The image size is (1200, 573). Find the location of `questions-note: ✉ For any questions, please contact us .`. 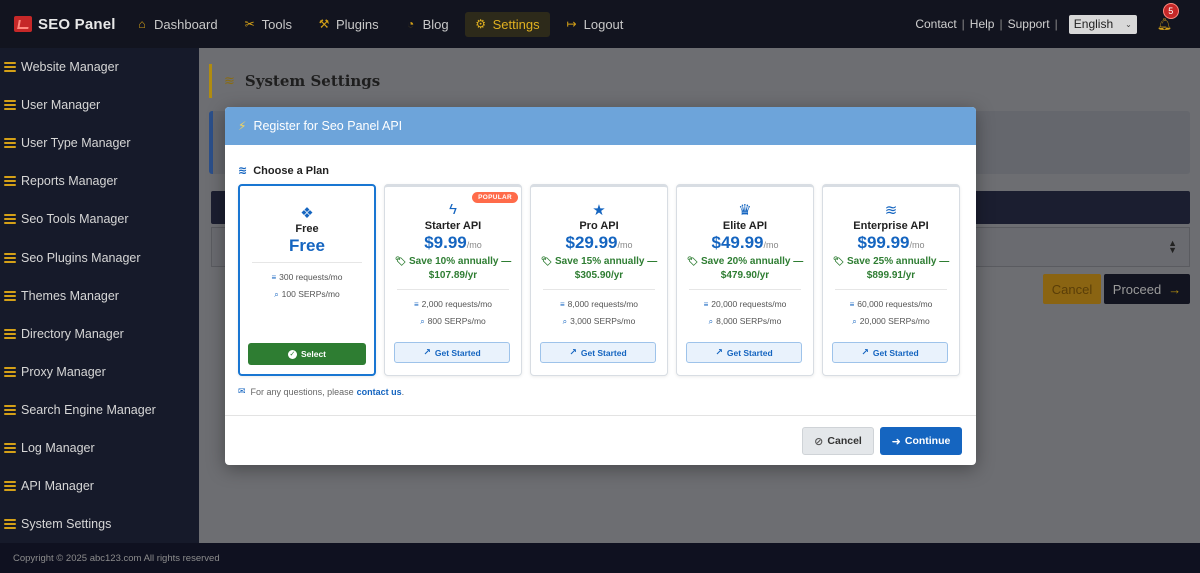

questions-note: ✉ For any questions, please contact us . is located at coordinates (321, 391).